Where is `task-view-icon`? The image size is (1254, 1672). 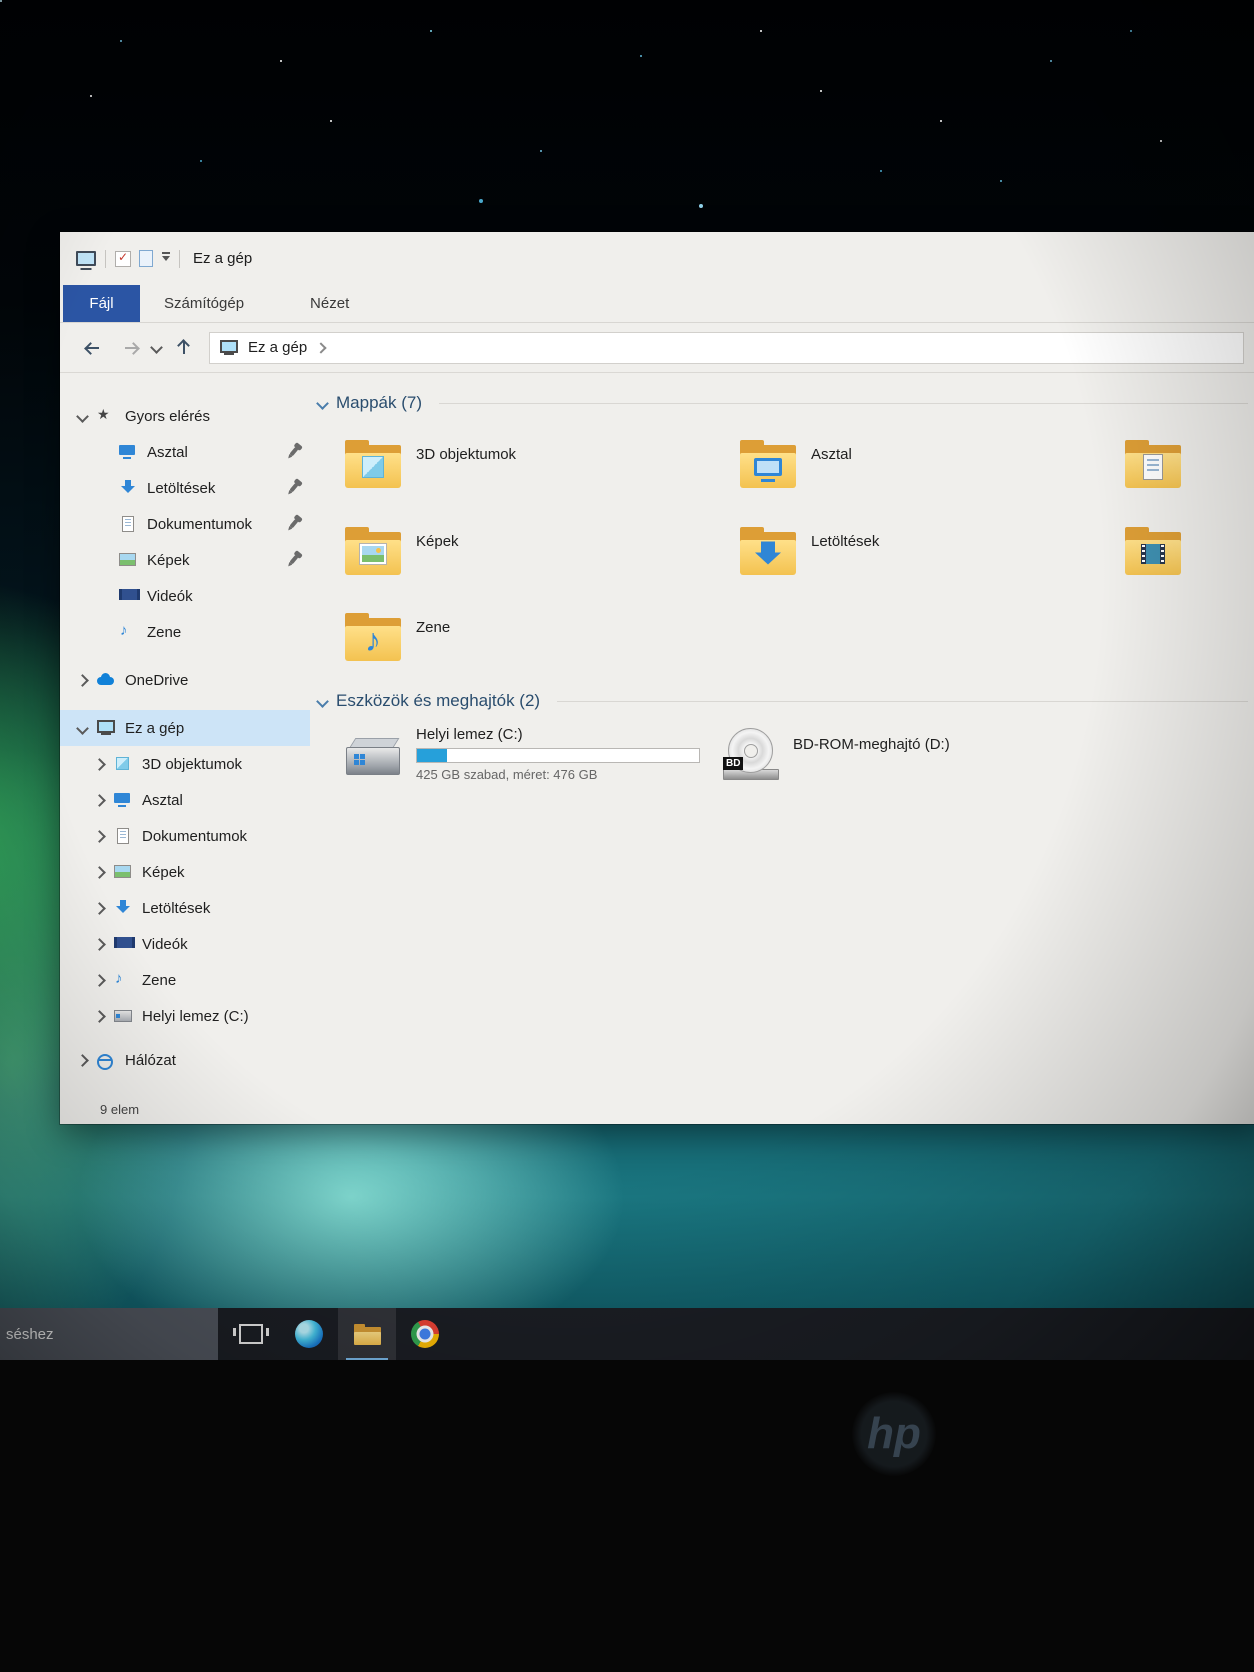
task-view-icon is located at coordinates (251, 1334).